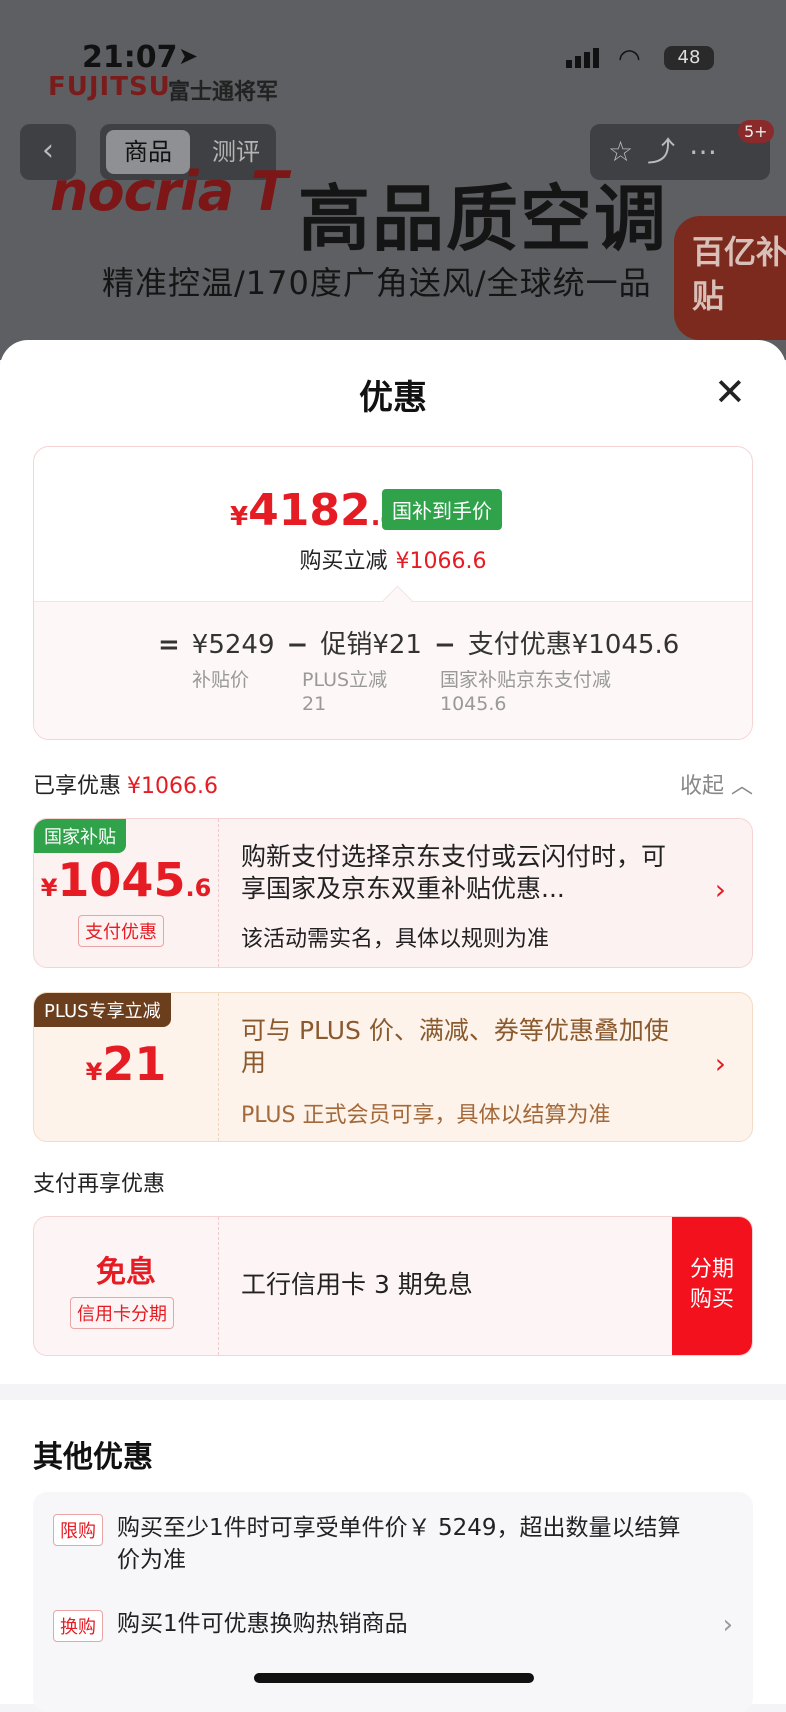 This screenshot has width=786, height=1712. What do you see at coordinates (233, 645) in the screenshot?
I see `base-price: ¥5249` at bounding box center [233, 645].